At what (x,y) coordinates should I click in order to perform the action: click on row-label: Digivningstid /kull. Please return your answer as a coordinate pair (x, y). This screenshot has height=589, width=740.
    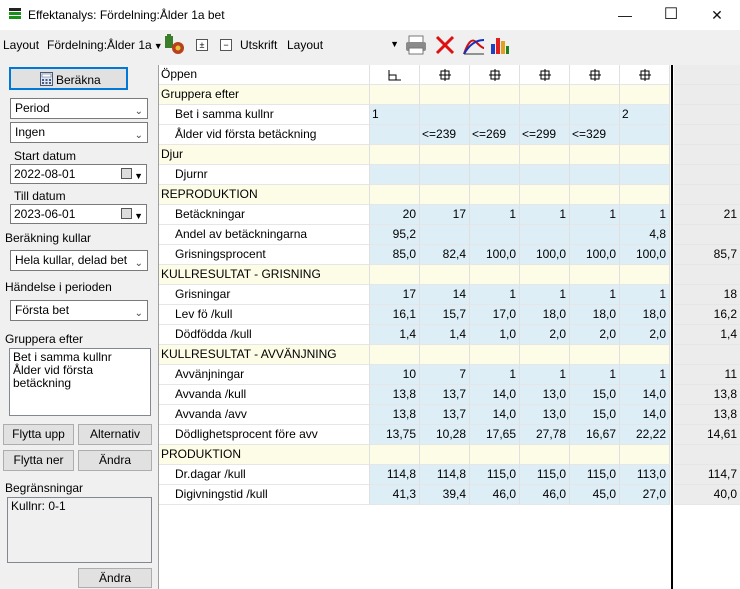
    Looking at the image, I should click on (264, 495).